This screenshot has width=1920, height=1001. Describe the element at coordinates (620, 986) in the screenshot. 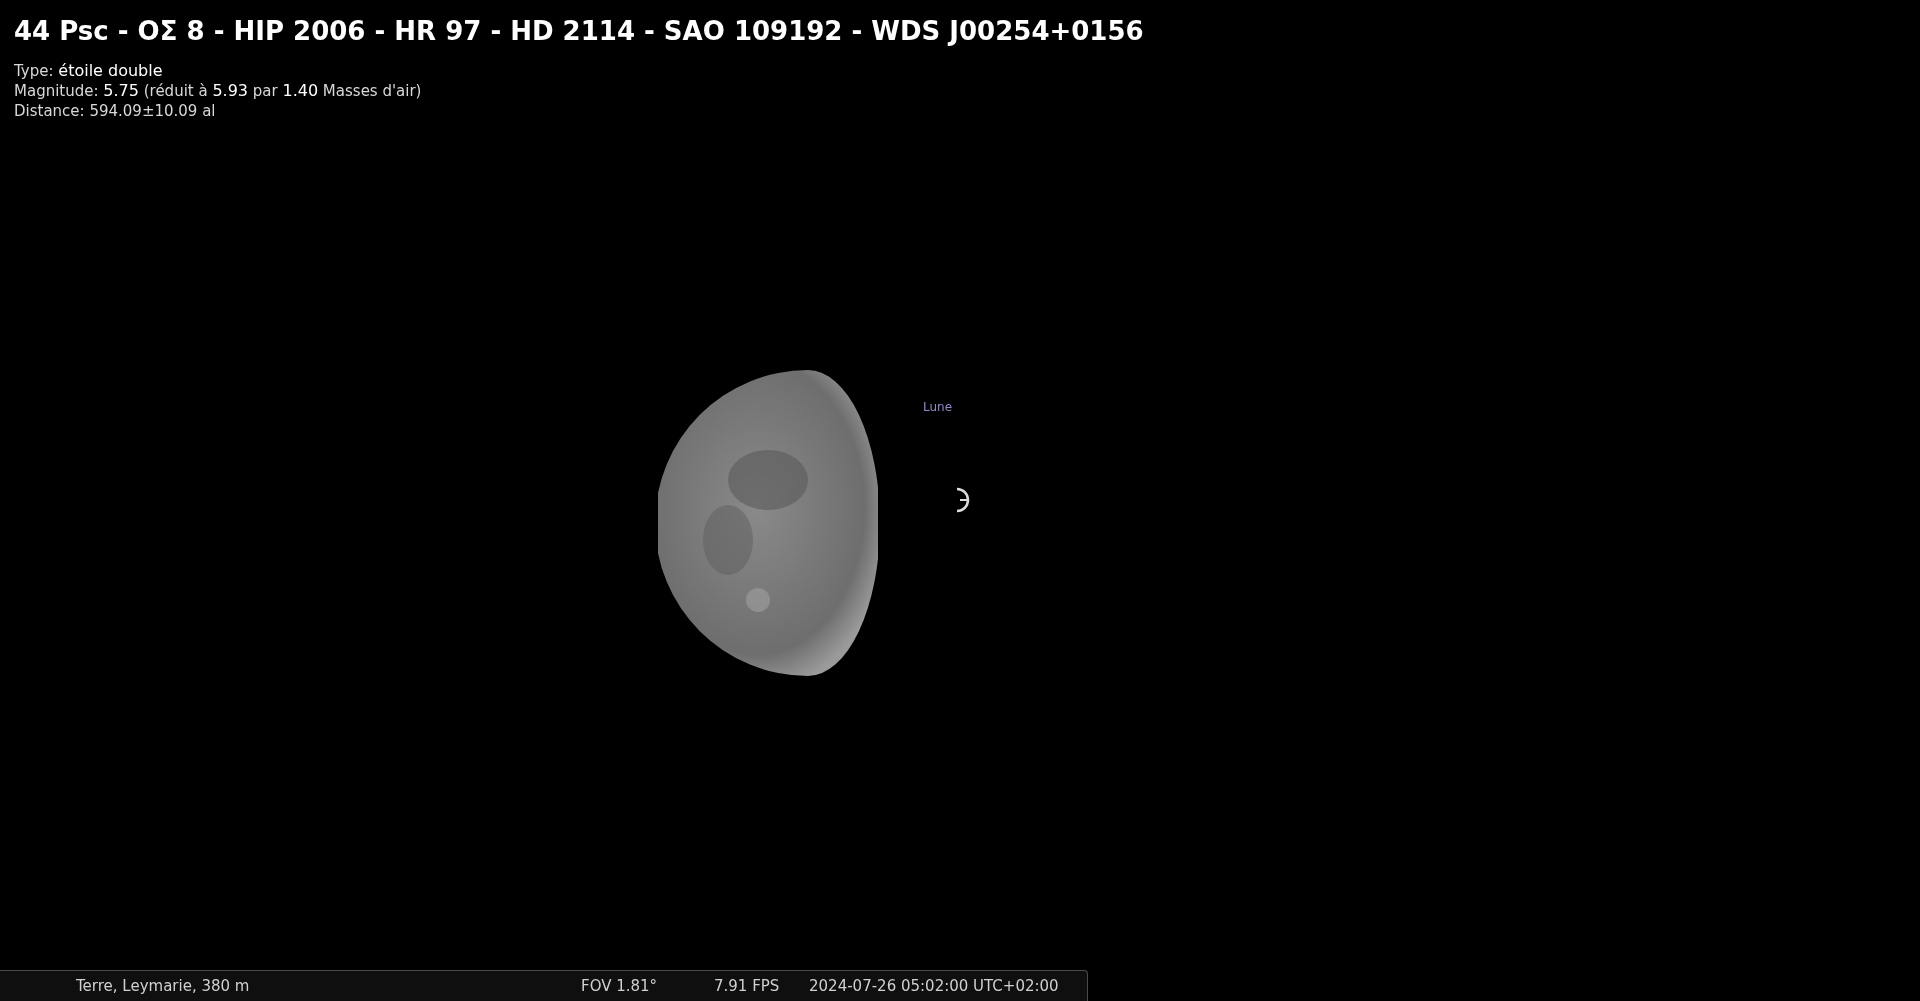

I see `fov-text: FOV 1.81°` at that location.